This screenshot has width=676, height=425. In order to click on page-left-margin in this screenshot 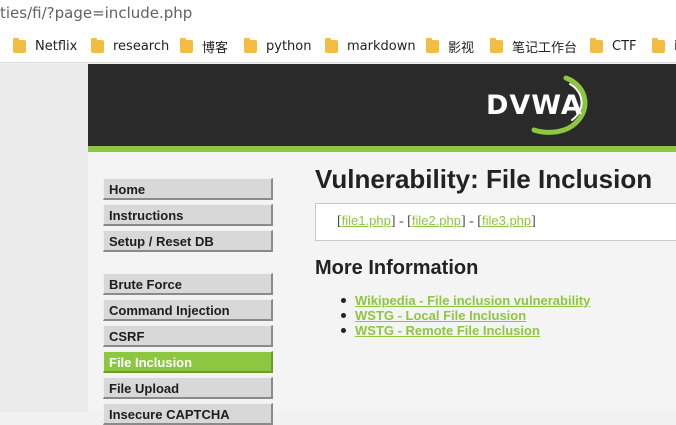, I will do `click(44, 238)`.